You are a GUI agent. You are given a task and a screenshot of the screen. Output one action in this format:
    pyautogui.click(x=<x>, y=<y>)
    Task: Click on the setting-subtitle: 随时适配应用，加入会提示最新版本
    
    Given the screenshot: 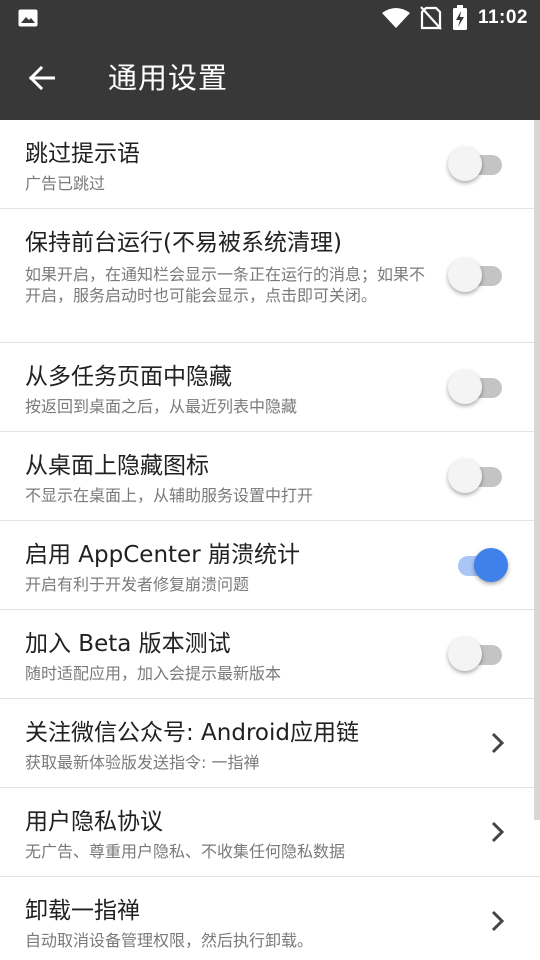 What is the action you would take?
    pyautogui.click(x=153, y=673)
    